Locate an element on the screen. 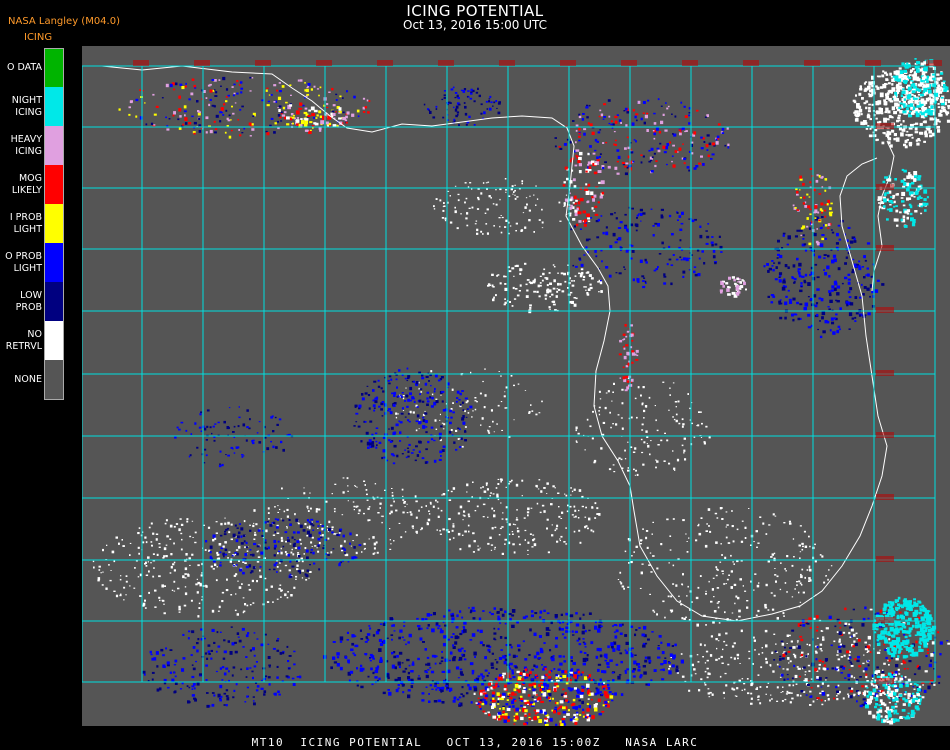 Image resolution: width=950 pixels, height=750 pixels. legend-item-night-icing: NIGHT ICING is located at coordinates (33, 106).